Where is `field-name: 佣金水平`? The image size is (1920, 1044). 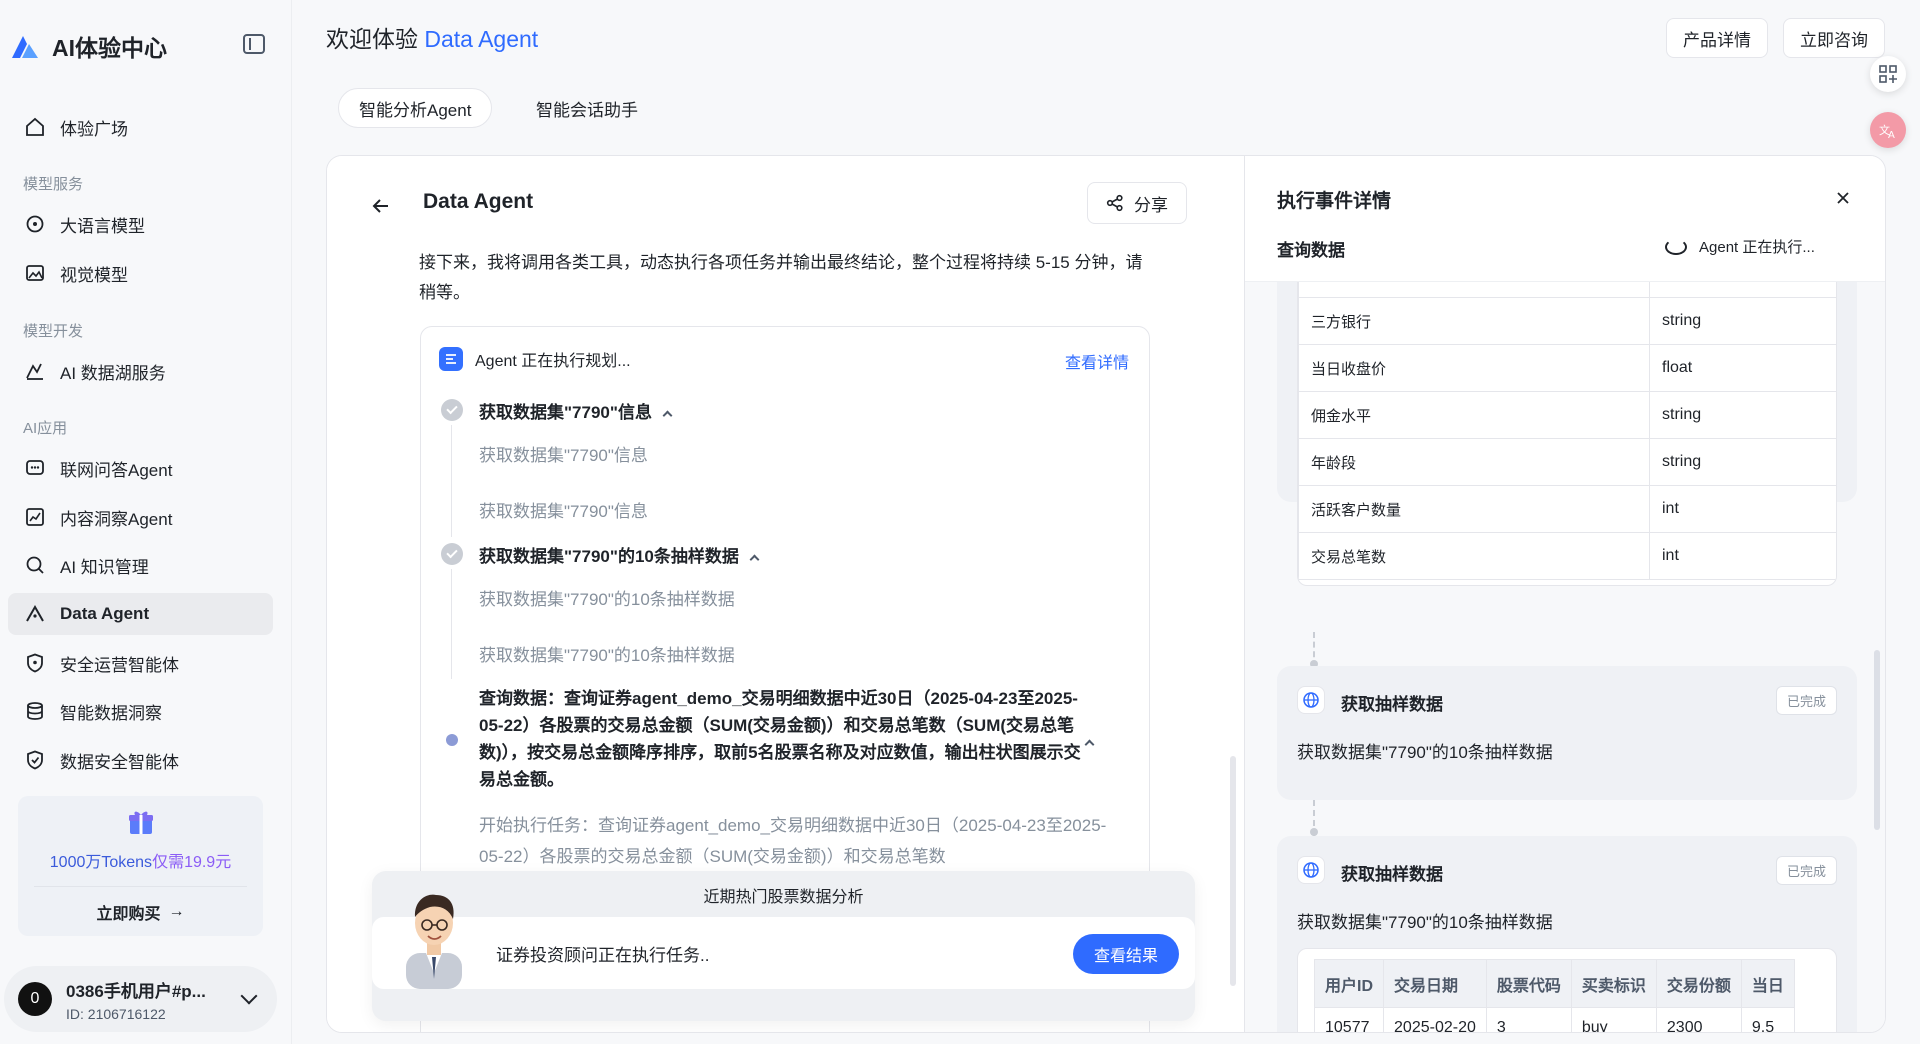 field-name: 佣金水平 is located at coordinates (1474, 415).